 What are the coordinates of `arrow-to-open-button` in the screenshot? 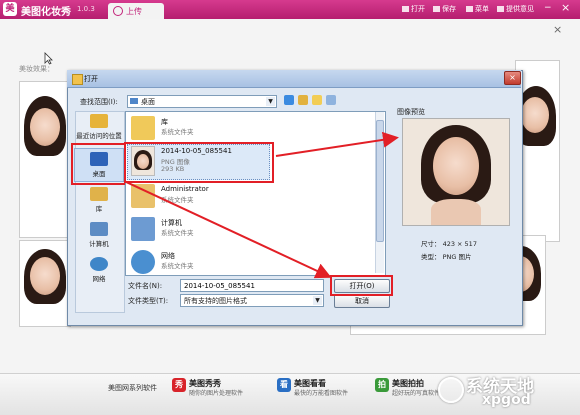 It's located at (227, 229).